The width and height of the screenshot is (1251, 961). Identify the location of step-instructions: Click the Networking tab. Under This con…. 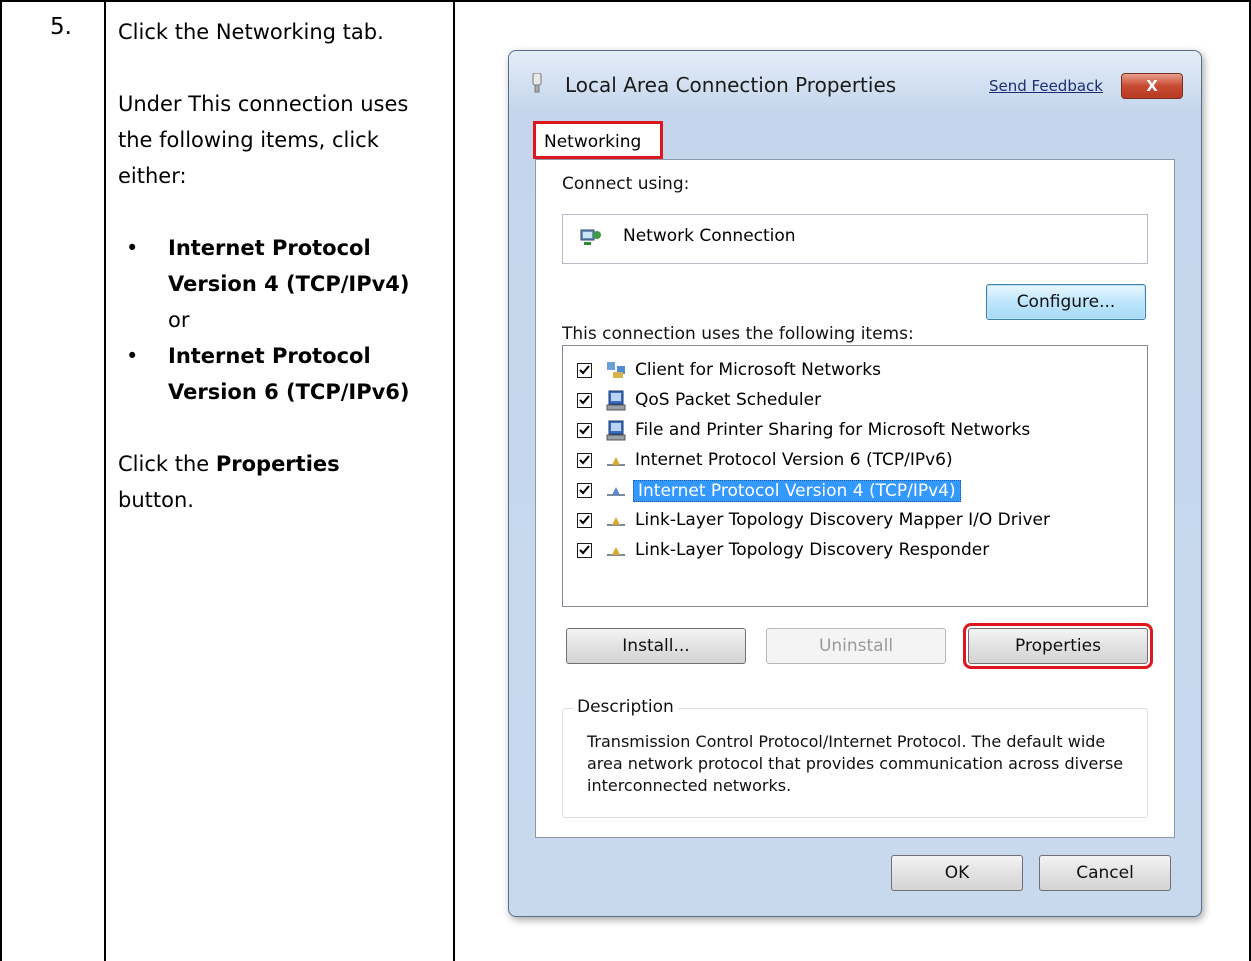
(283, 266).